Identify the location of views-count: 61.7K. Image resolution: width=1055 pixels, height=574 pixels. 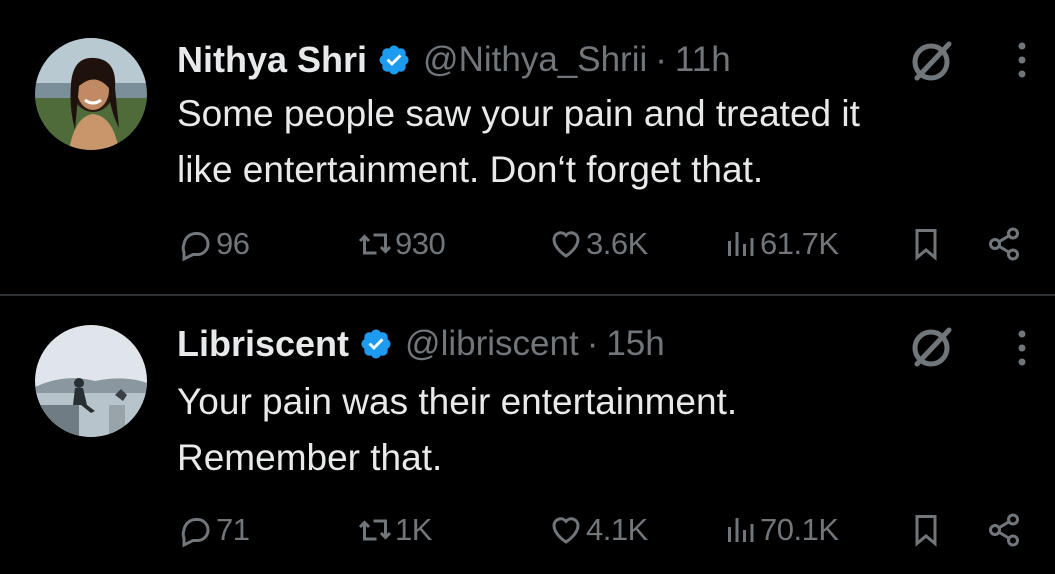
(799, 243).